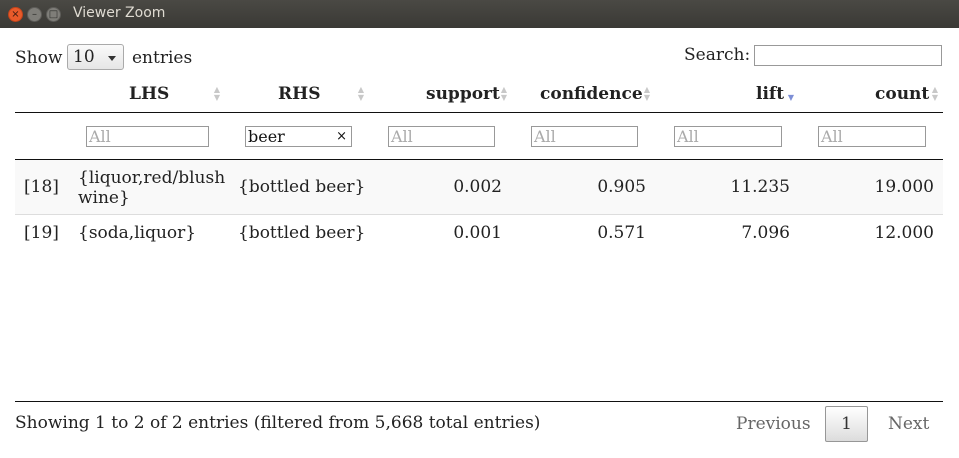  I want to click on filter-lift-input: All, so click(728, 136).